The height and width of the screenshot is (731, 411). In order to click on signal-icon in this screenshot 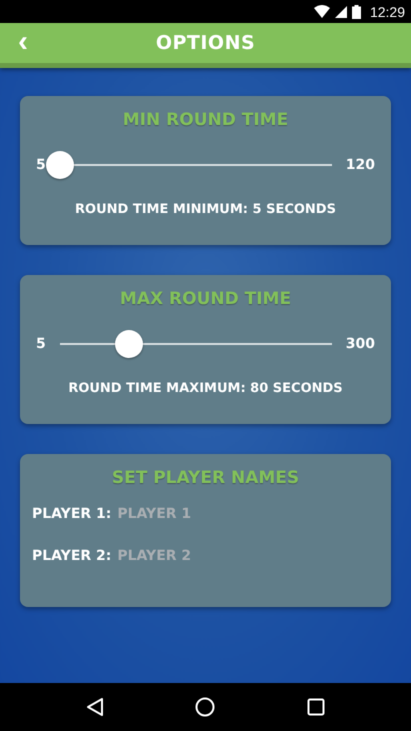, I will do `click(340, 12)`.